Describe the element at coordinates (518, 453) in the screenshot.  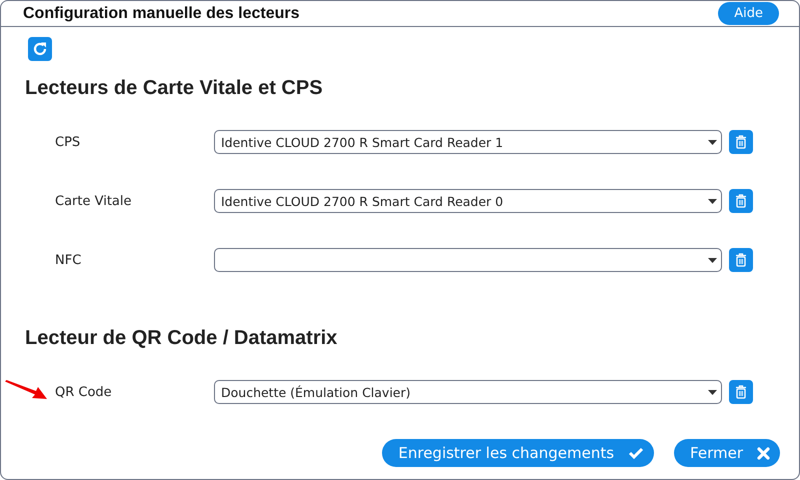
I see `save-button: Enregistrer les changements` at that location.